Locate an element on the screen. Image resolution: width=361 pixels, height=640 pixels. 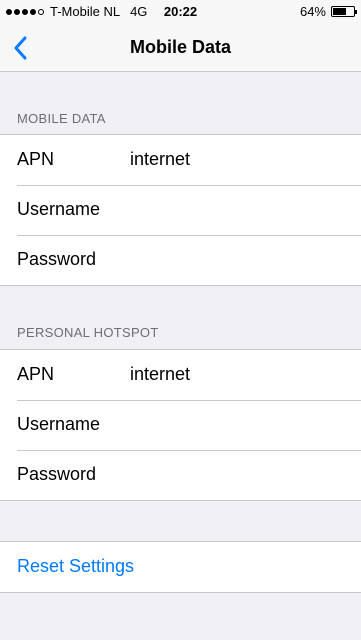
reset-settings-label: Reset Settings is located at coordinates (76, 566).